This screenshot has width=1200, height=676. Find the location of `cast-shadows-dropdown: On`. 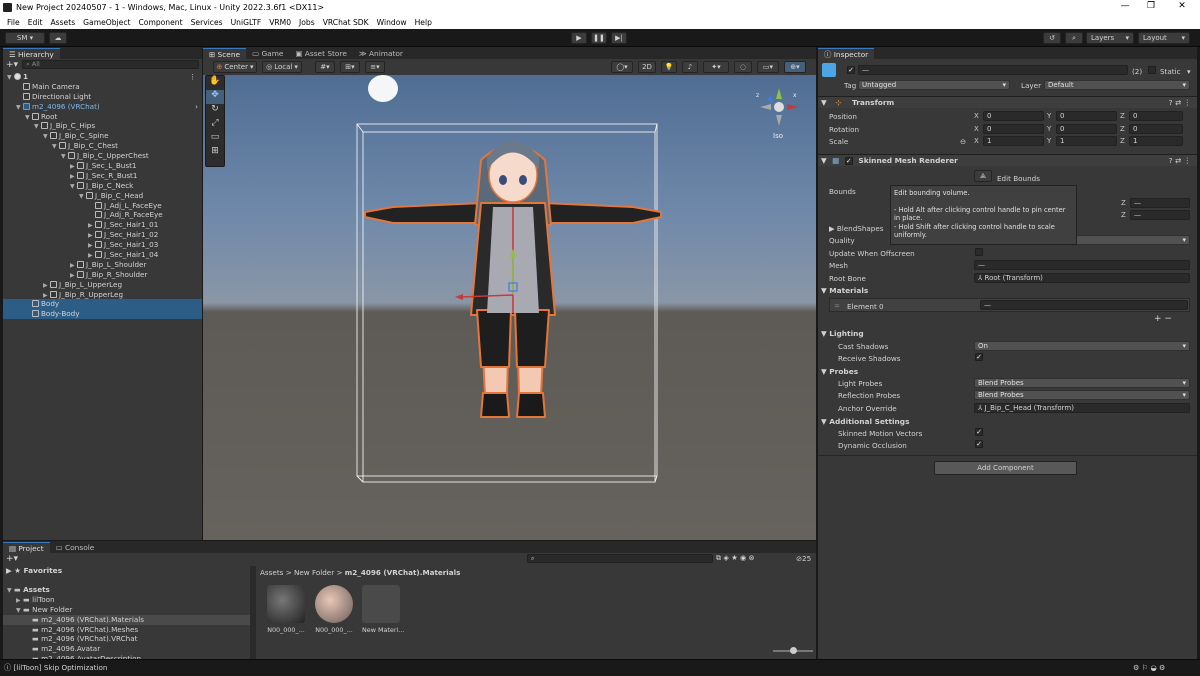

cast-shadows-dropdown: On is located at coordinates (1082, 346).